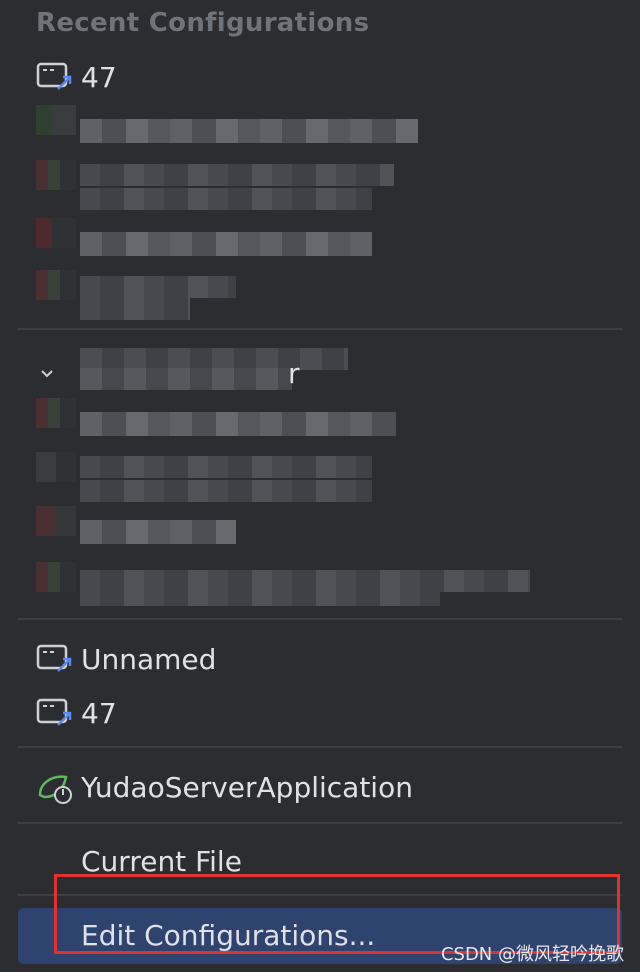 The width and height of the screenshot is (640, 972). What do you see at coordinates (294, 373) in the screenshot?
I see `group-label: r` at bounding box center [294, 373].